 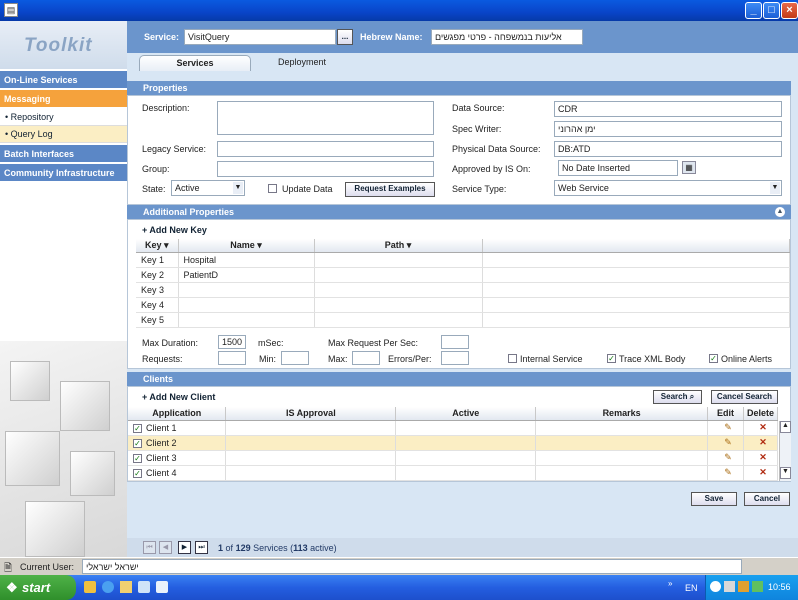 I want to click on column-path: Path ▾, so click(x=398, y=246).